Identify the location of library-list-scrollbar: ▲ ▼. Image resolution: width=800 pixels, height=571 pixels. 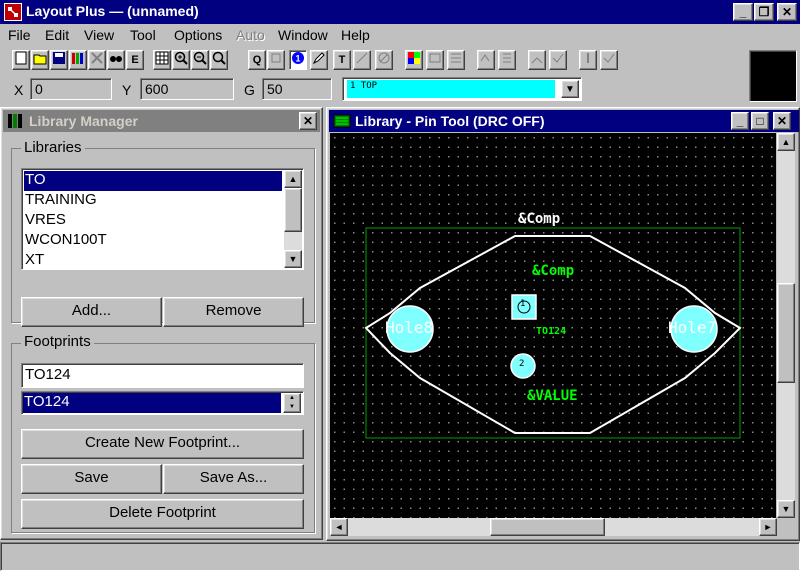
(293, 219).